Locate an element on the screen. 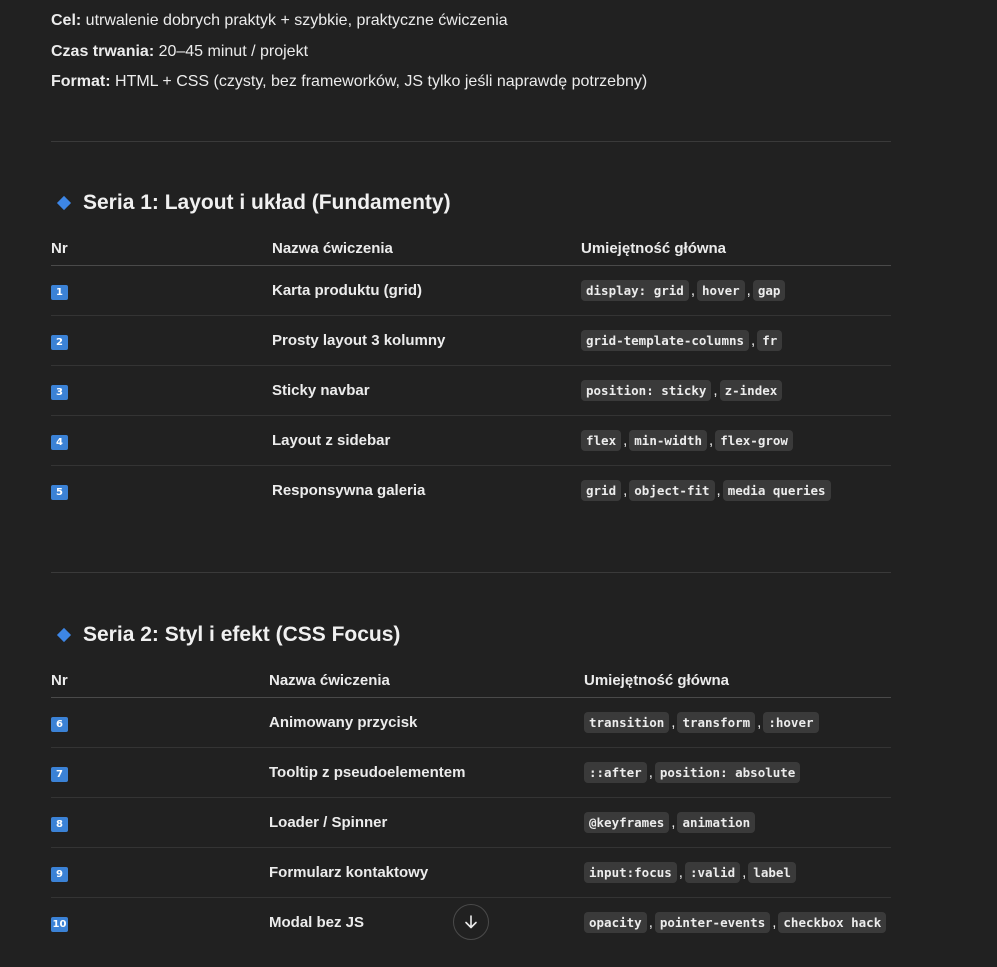 The width and height of the screenshot is (997, 967). scroll-down-button is located at coordinates (471, 922).